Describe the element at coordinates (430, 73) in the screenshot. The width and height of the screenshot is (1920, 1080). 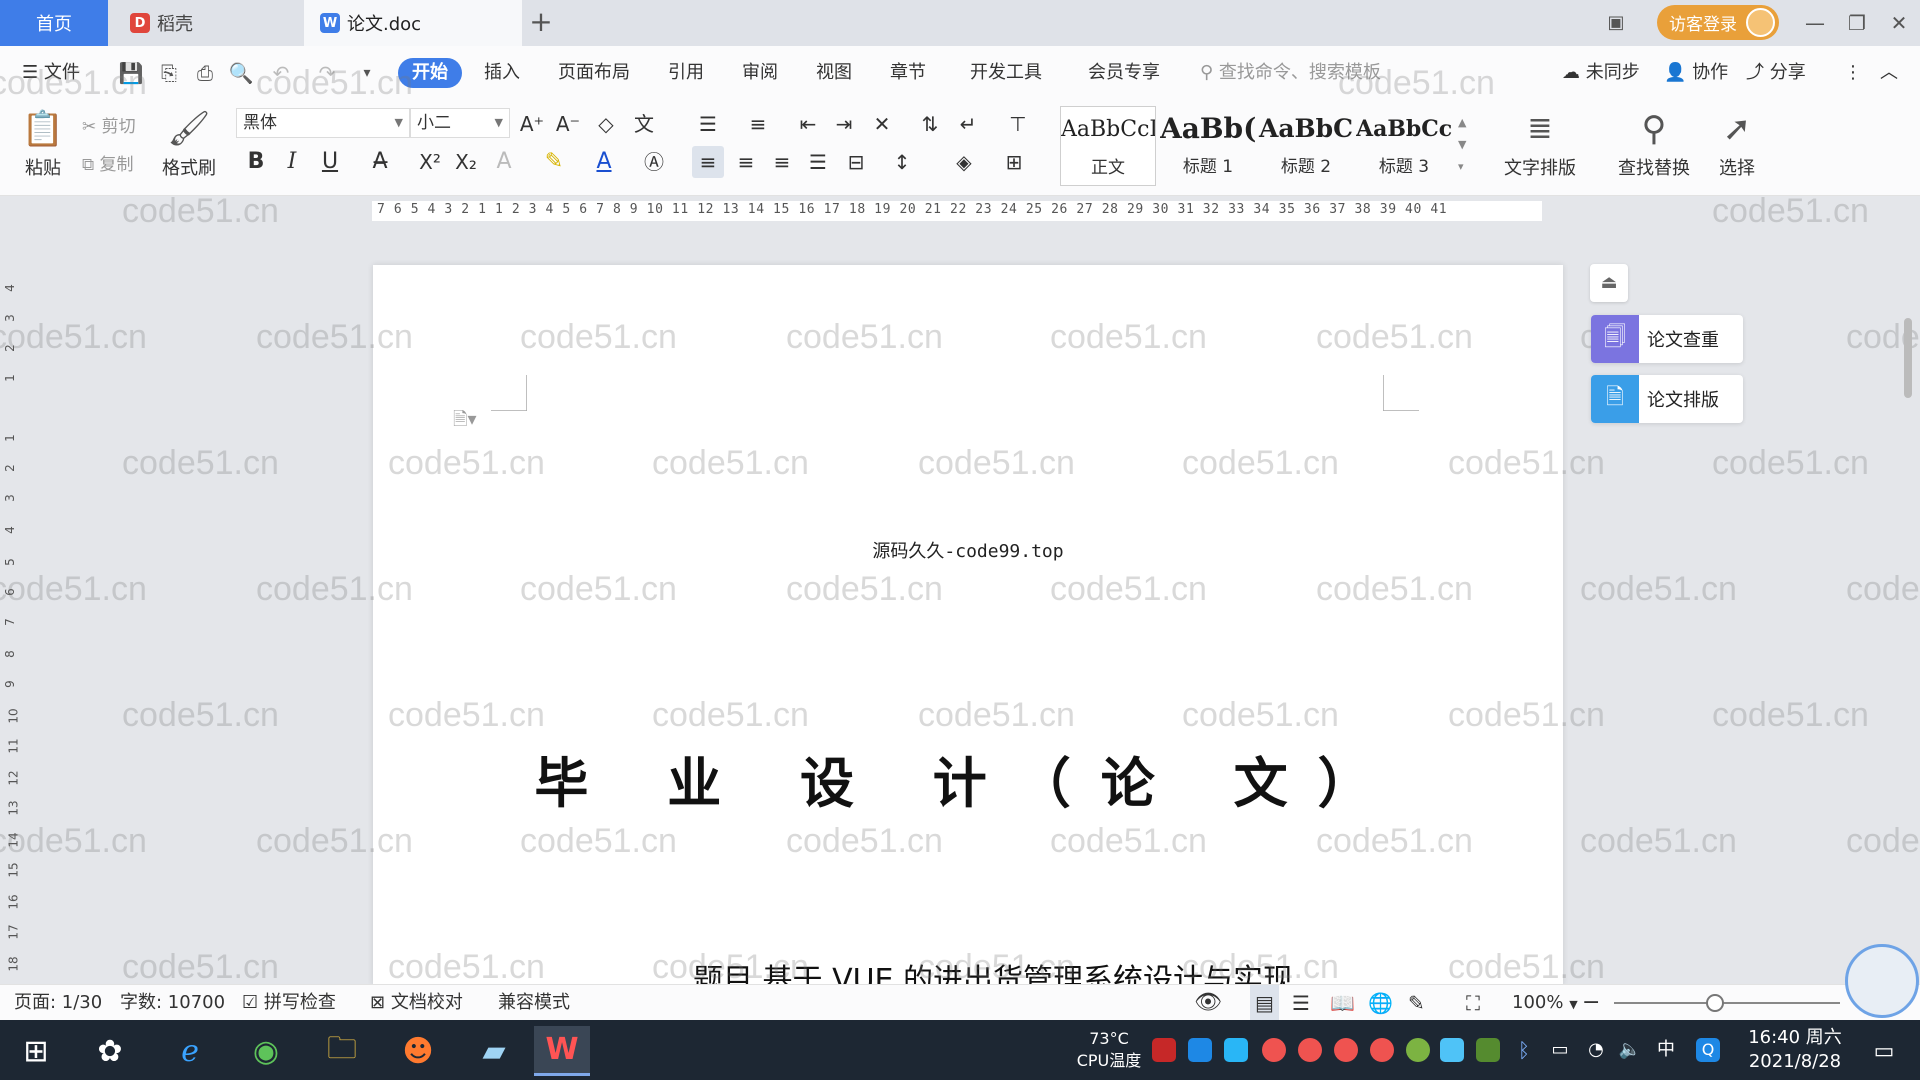
I see `tab-start: 开始` at that location.